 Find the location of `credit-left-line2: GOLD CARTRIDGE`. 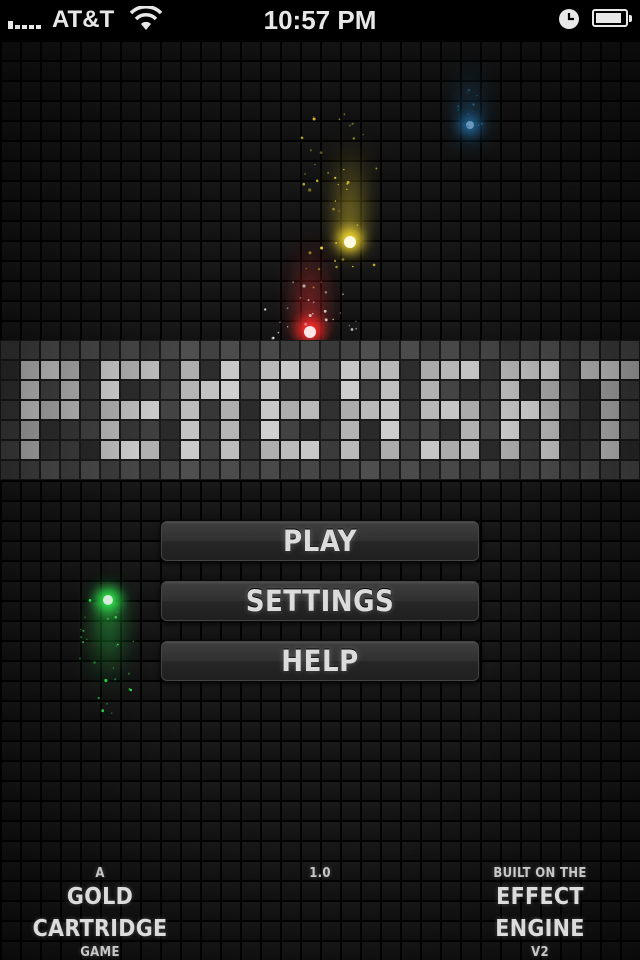

credit-left-line2: GOLD CARTRIDGE is located at coordinates (100, 913).